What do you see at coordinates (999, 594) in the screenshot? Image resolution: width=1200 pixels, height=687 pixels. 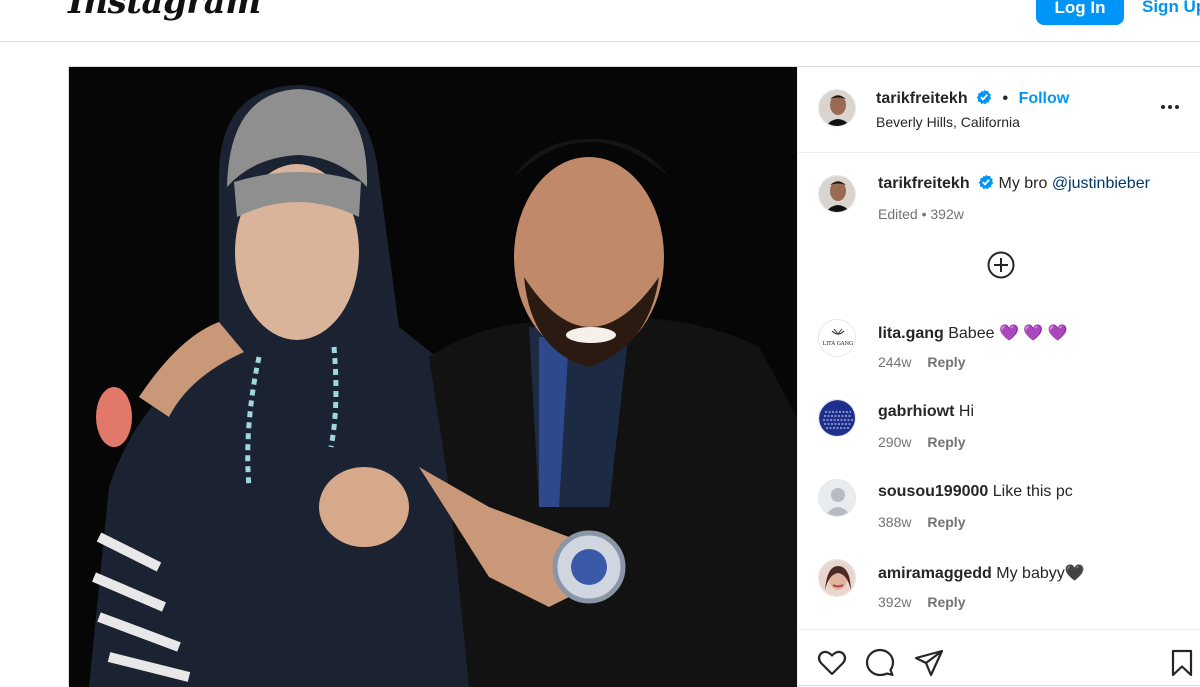 I see `comment-item: amiramaggedd My babyy🖤 392w Reply` at bounding box center [999, 594].